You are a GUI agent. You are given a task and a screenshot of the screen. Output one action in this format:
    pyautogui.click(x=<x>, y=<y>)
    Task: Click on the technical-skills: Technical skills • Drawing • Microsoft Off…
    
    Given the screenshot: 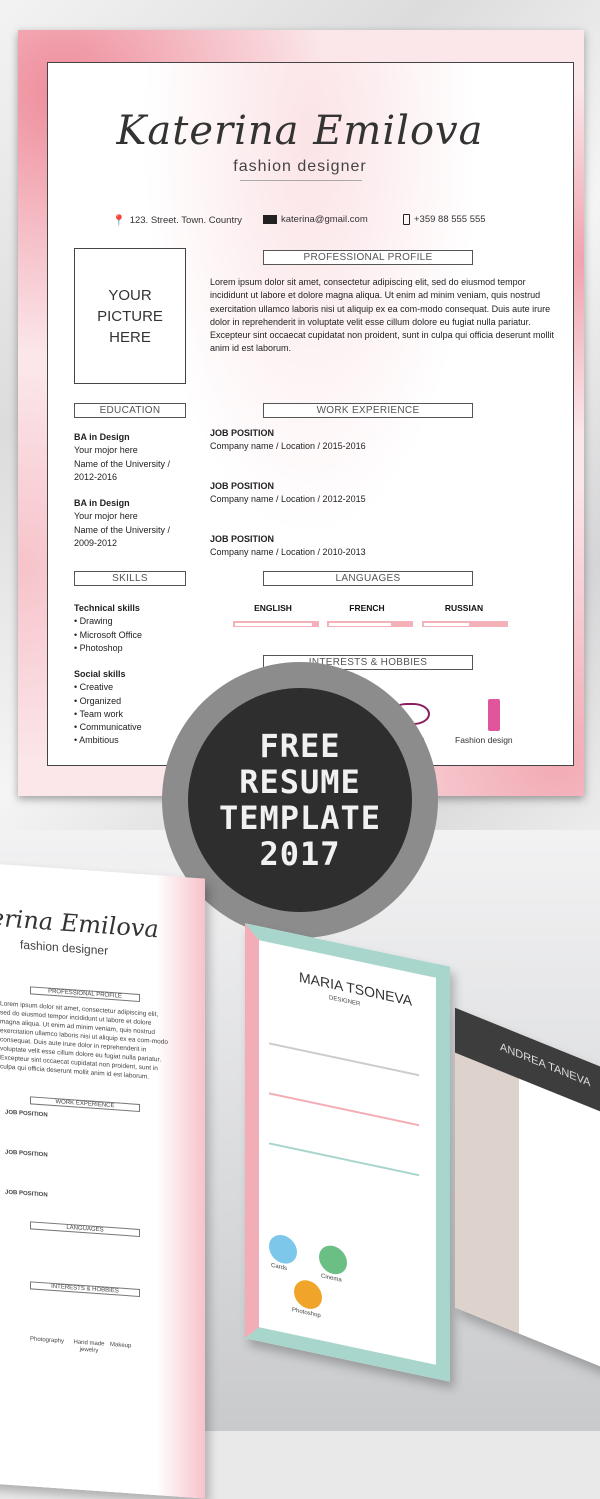 What is the action you would take?
    pyautogui.click(x=108, y=628)
    